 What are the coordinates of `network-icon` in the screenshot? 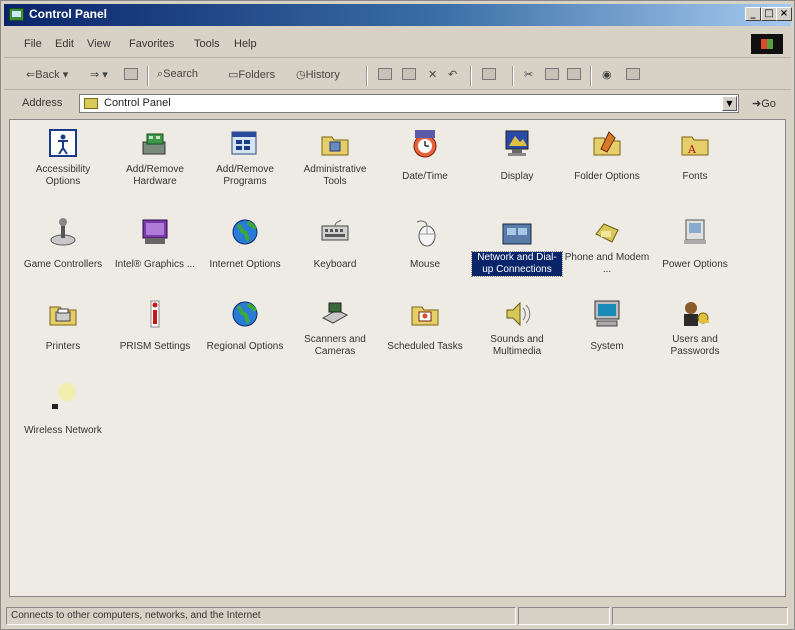 It's located at (517, 232).